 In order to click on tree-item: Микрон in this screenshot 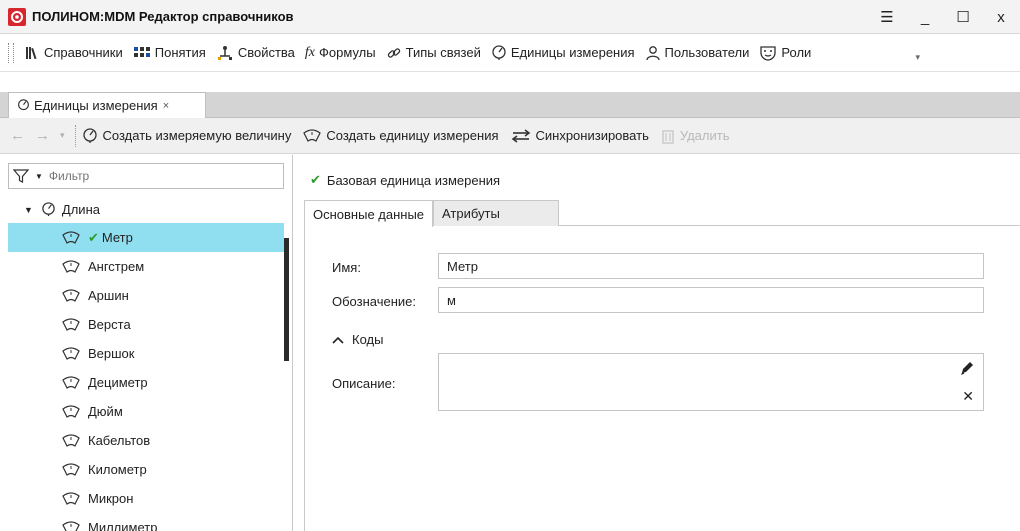, I will do `click(146, 498)`.